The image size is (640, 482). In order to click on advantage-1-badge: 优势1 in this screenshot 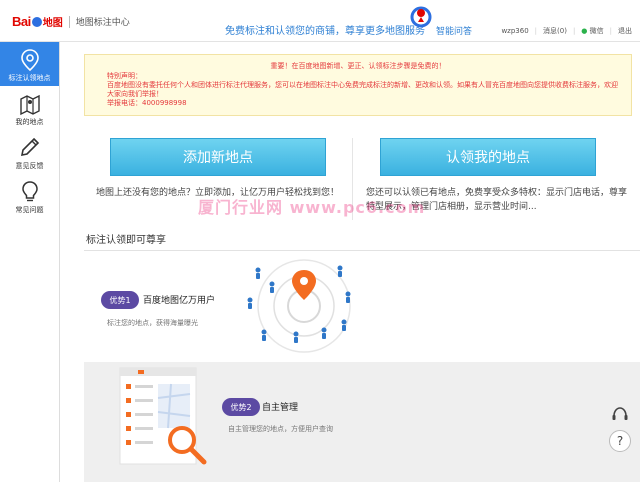, I will do `click(120, 300)`.